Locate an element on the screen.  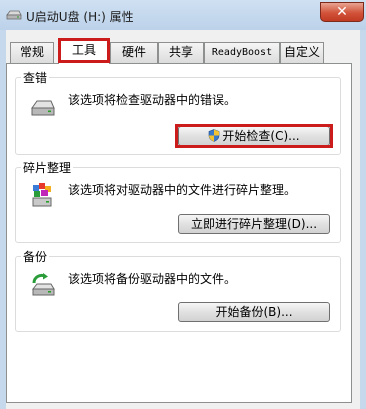
close-button: ✕ is located at coordinates (342, 12).